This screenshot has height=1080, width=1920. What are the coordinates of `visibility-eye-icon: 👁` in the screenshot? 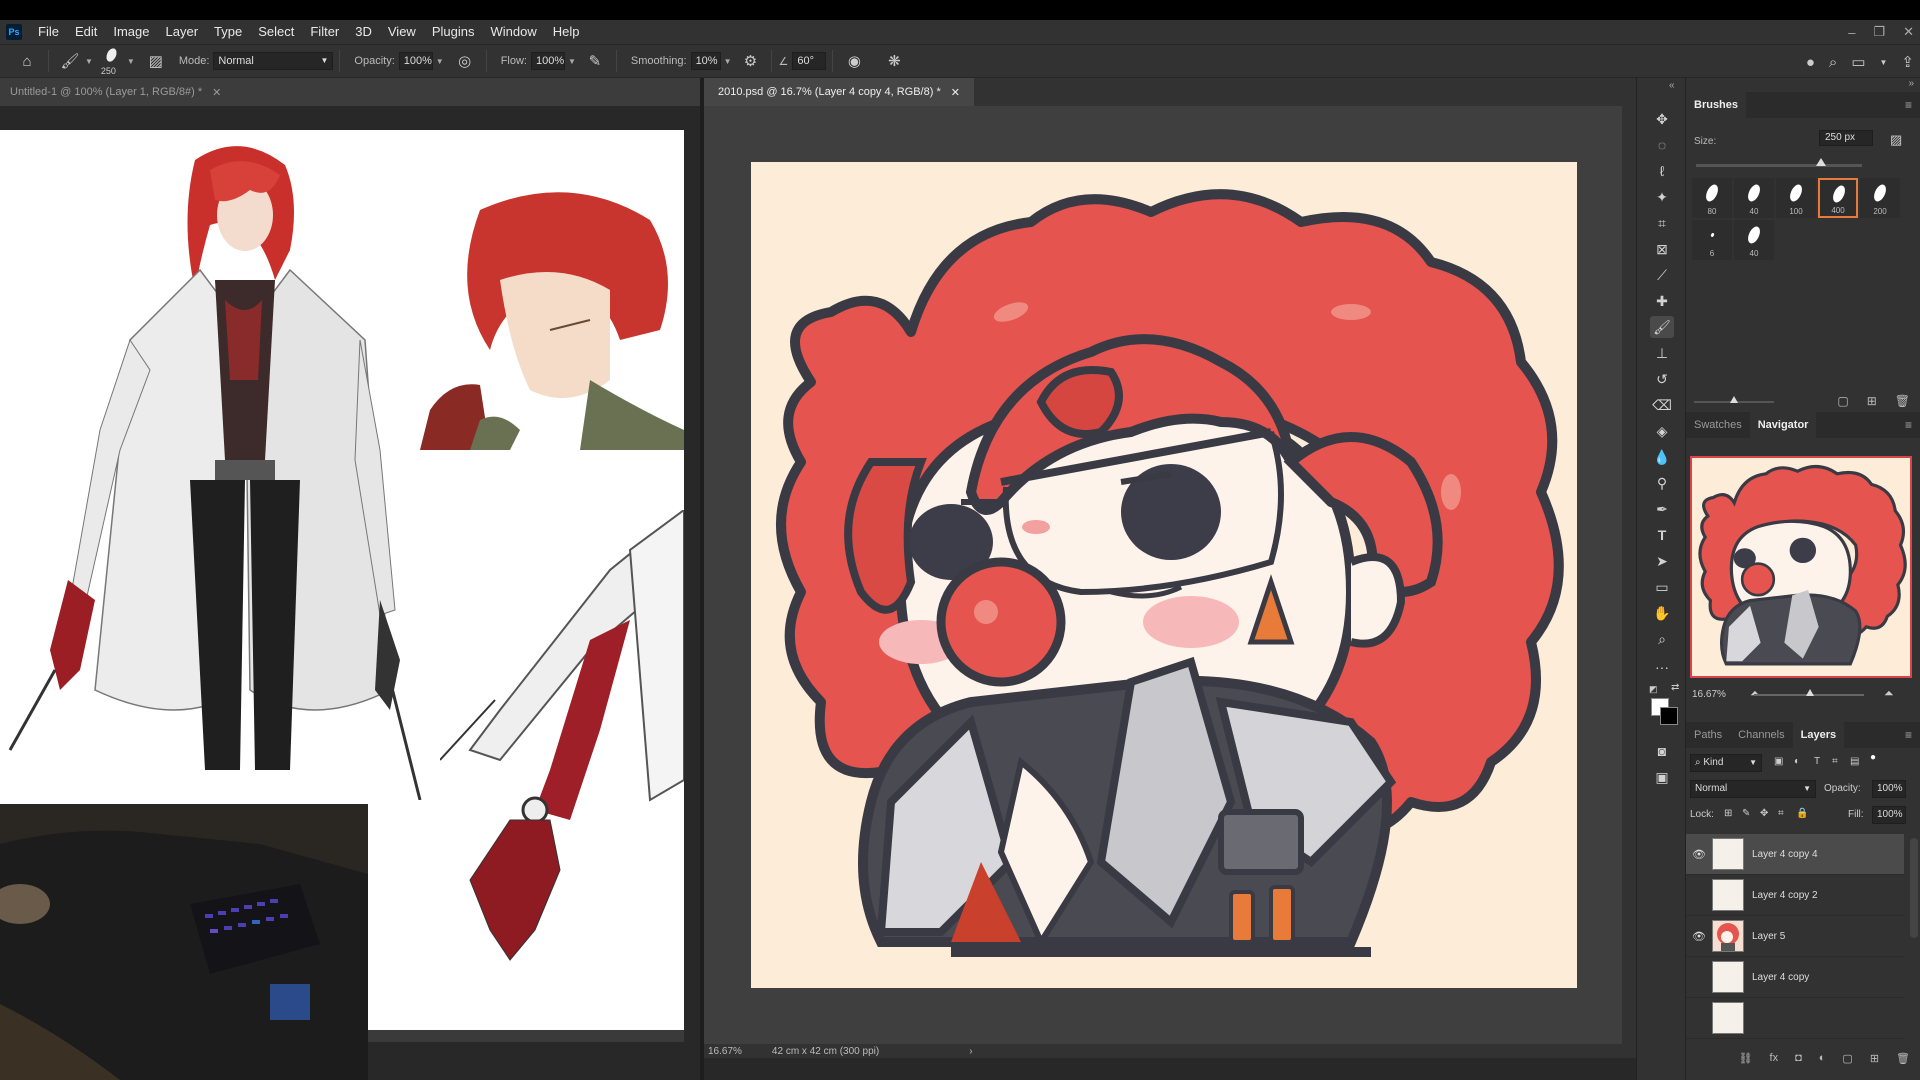 It's located at (1699, 854).